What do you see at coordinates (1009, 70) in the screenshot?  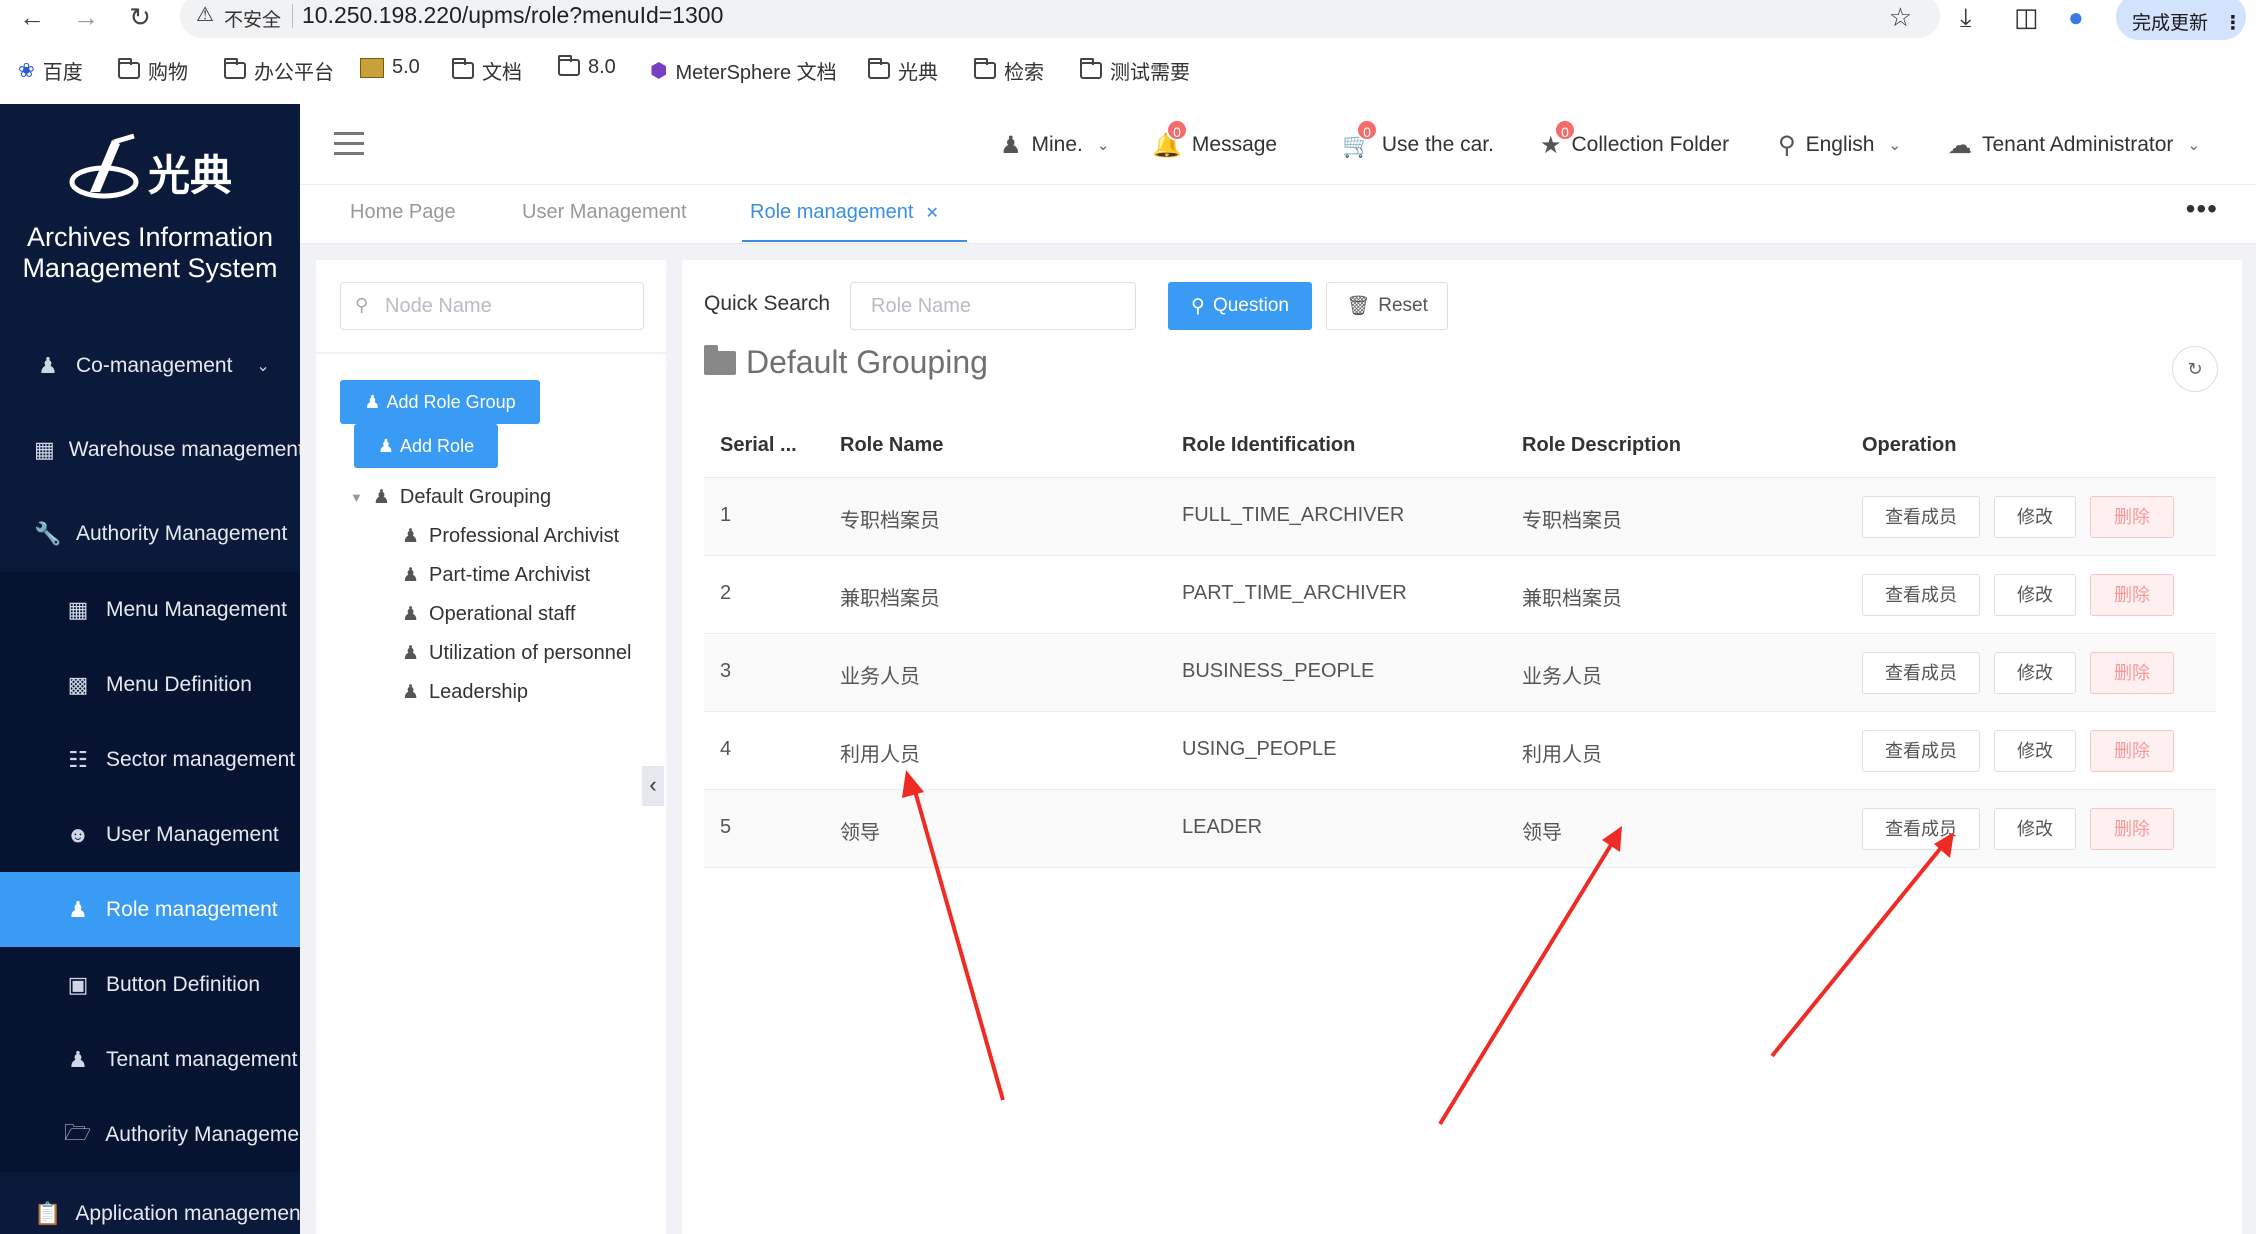 I see `bookmark-folder: 检索` at bounding box center [1009, 70].